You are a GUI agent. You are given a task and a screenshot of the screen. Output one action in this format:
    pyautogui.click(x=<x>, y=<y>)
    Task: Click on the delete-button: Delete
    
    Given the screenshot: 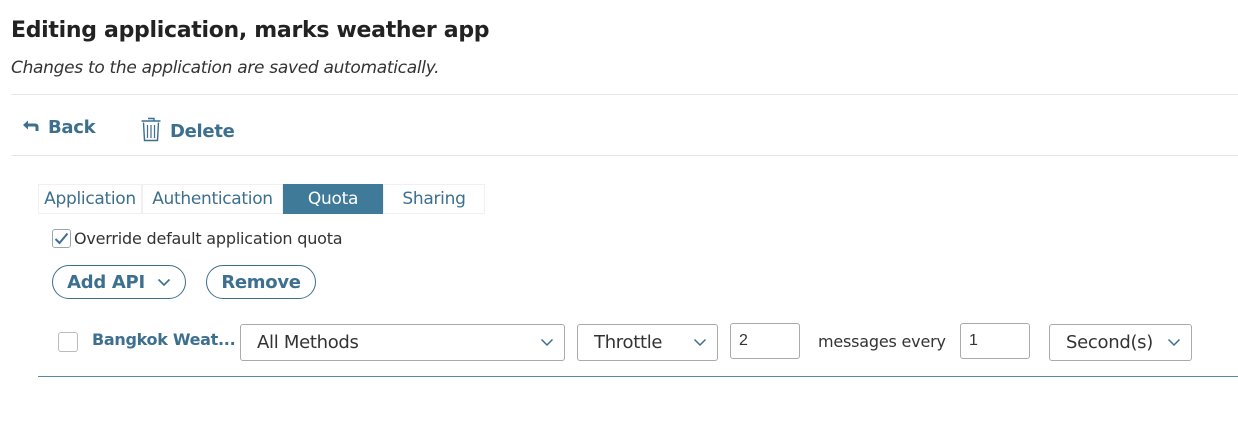 What is the action you would take?
    pyautogui.click(x=187, y=131)
    